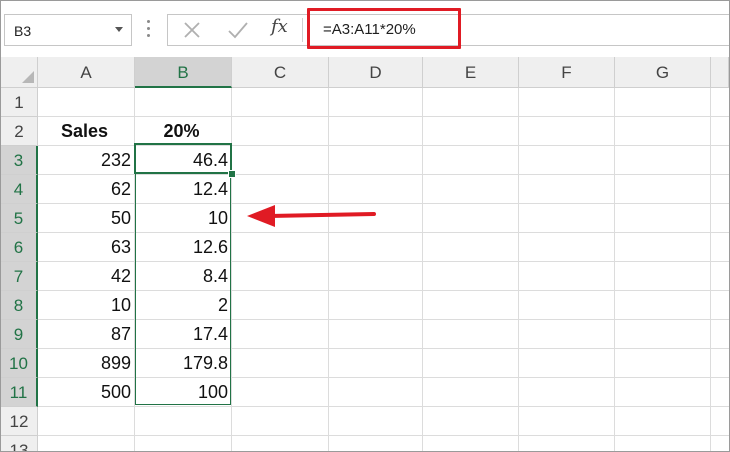  Describe the element at coordinates (238, 30) in the screenshot. I see `checkmark-icon` at that location.